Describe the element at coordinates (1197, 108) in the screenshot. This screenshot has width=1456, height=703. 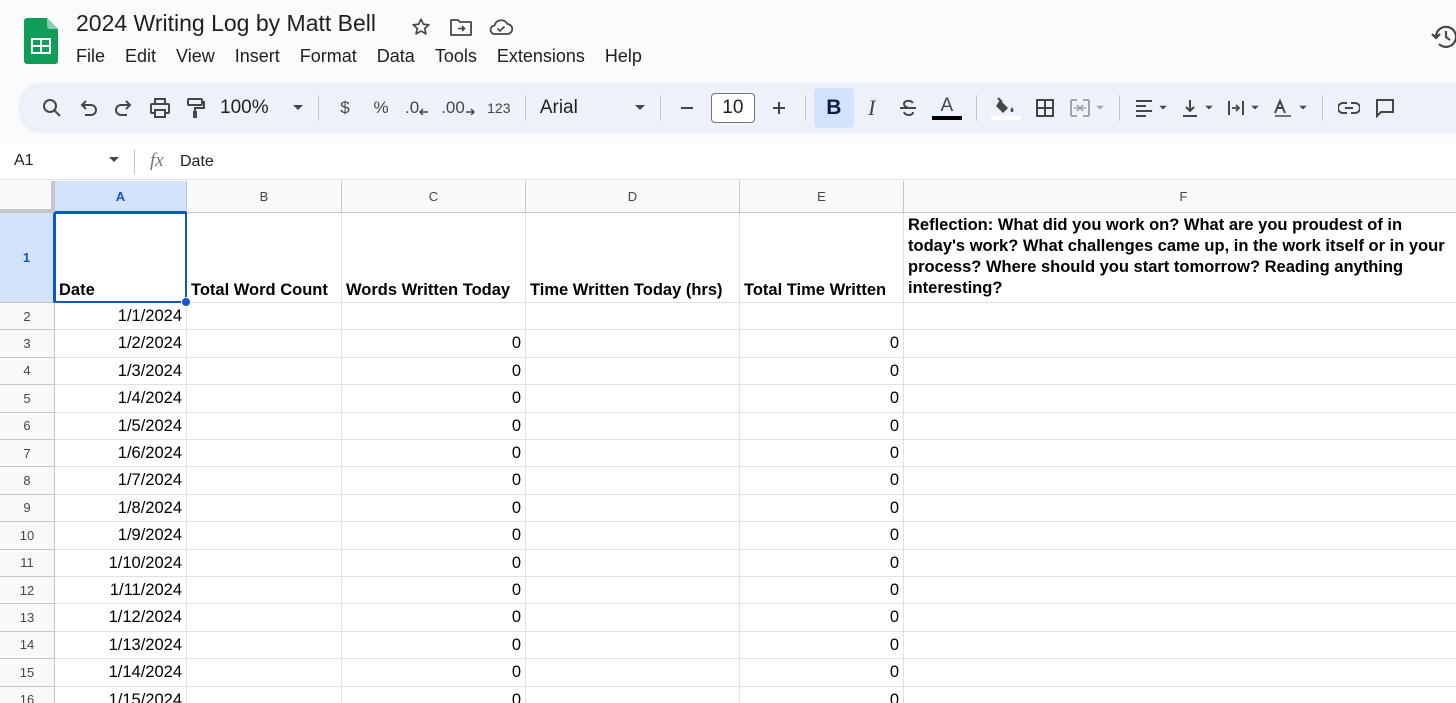
I see `vertical-align-button` at that location.